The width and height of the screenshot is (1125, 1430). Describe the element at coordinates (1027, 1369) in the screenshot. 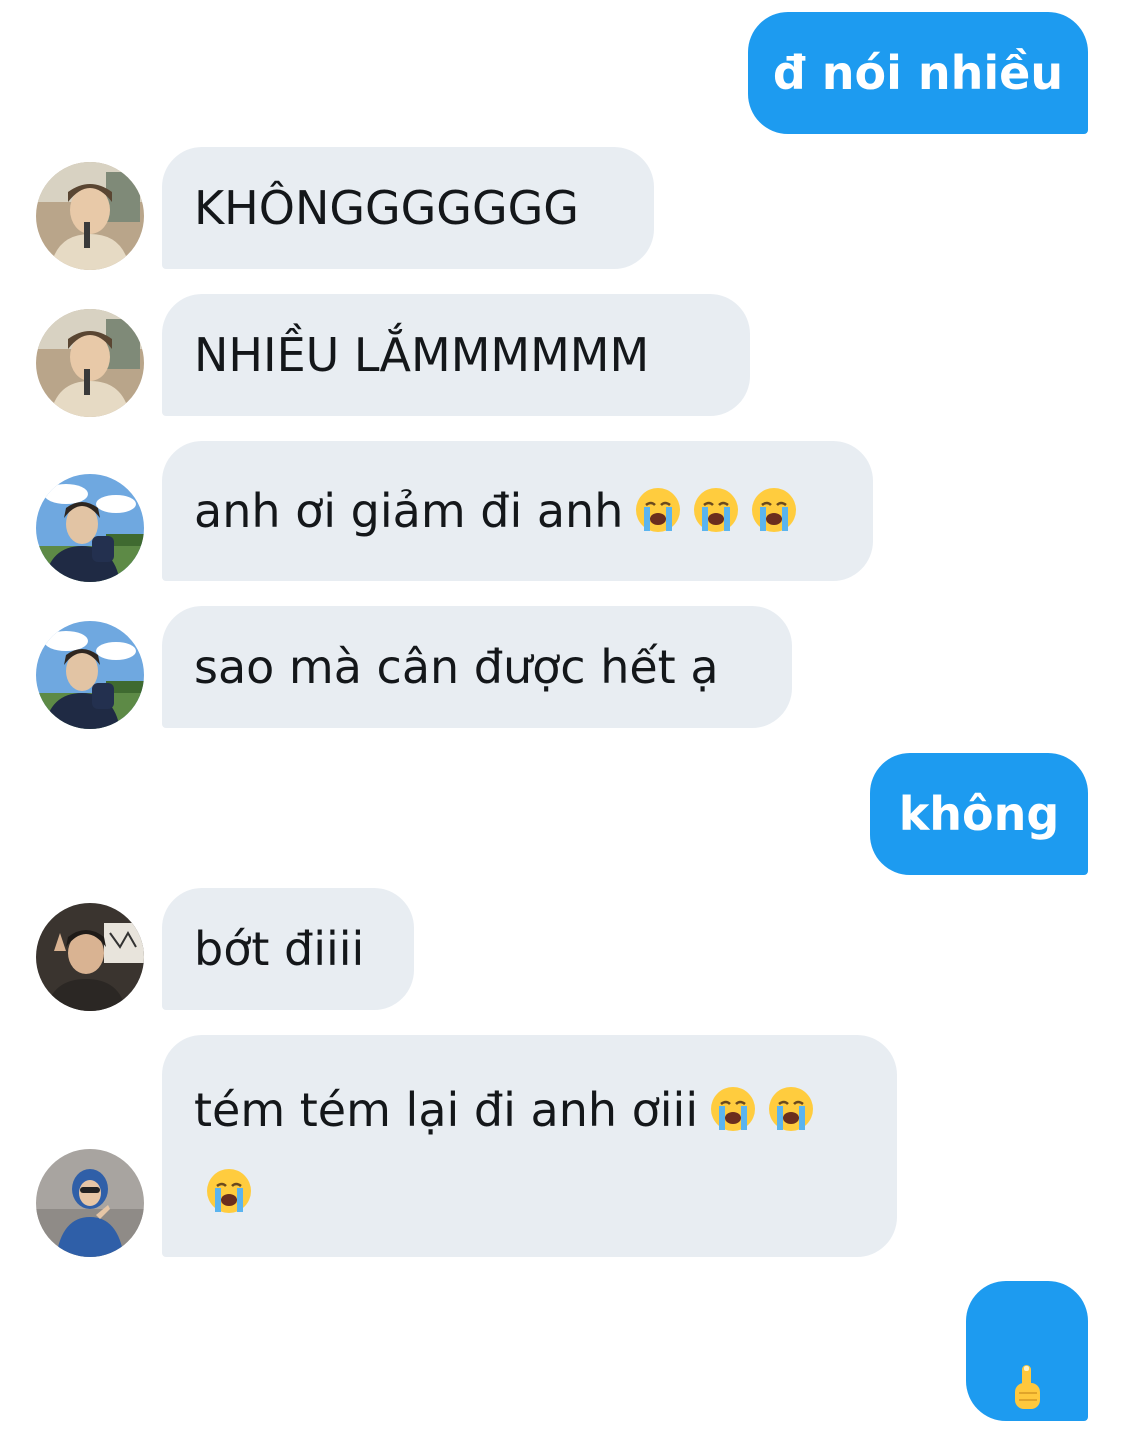

I see `pointing-up-hand-icon` at that location.